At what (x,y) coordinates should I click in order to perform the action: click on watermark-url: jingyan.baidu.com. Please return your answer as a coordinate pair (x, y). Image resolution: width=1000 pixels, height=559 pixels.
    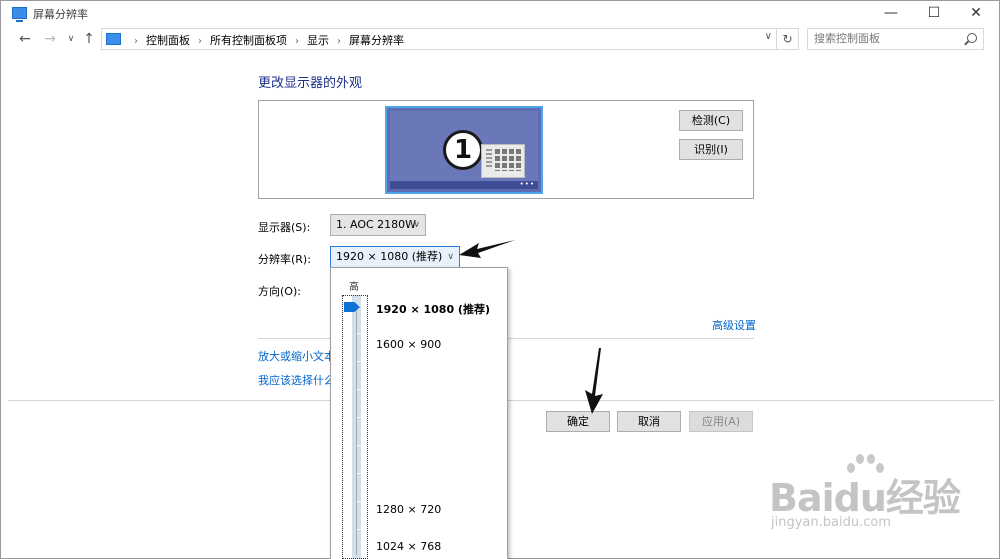
    Looking at the image, I should click on (831, 522).